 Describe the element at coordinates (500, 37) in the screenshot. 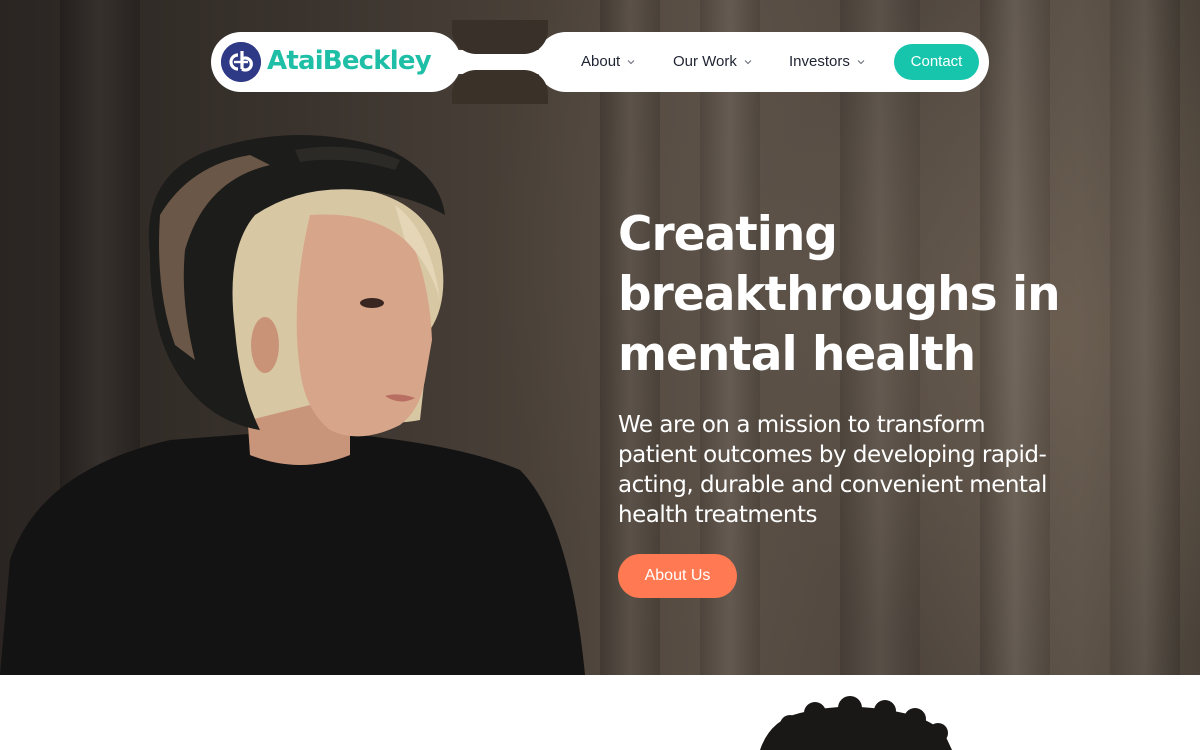

I see `nav-connector-notch-top` at that location.